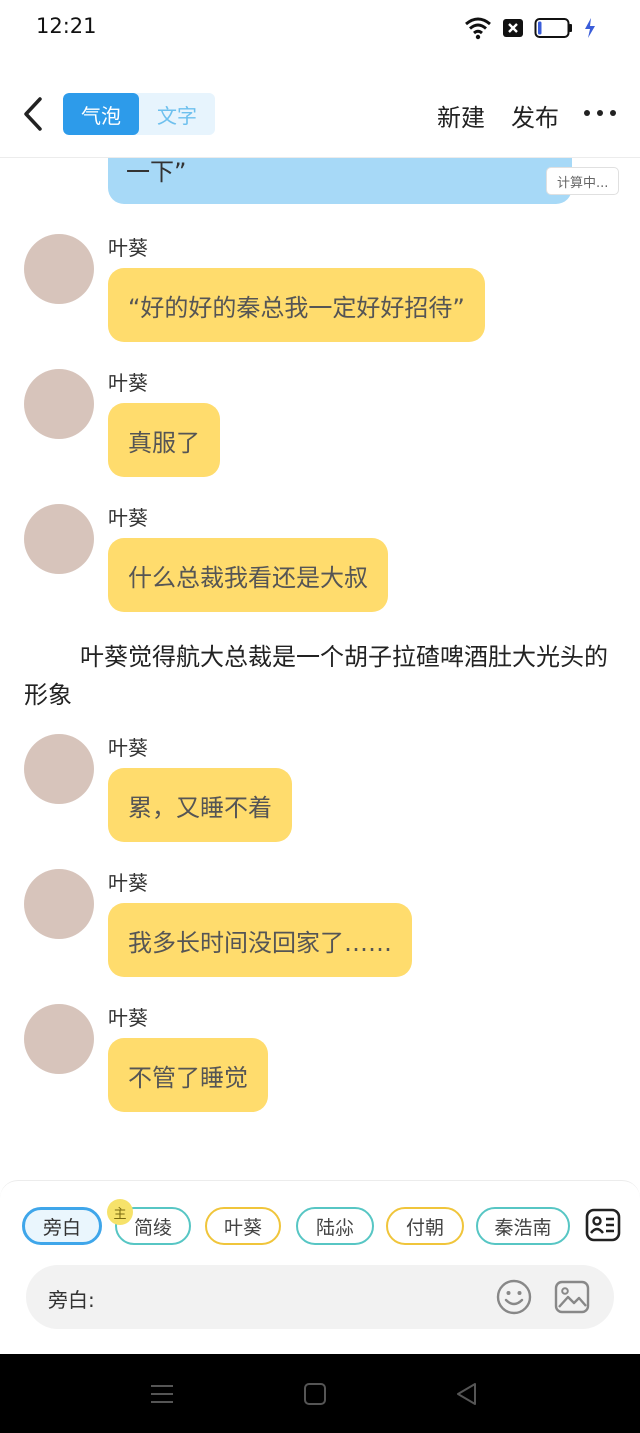  Describe the element at coordinates (243, 1226) in the screenshot. I see `role-chip-yekui: 叶葵` at that location.